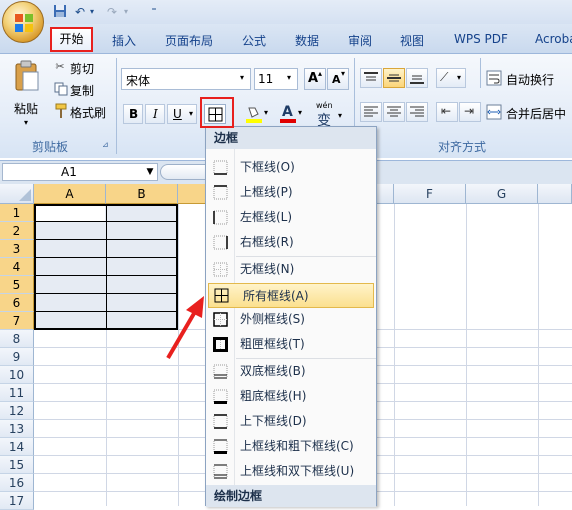  I want to click on tab-page-layout: 页面布局, so click(189, 40).